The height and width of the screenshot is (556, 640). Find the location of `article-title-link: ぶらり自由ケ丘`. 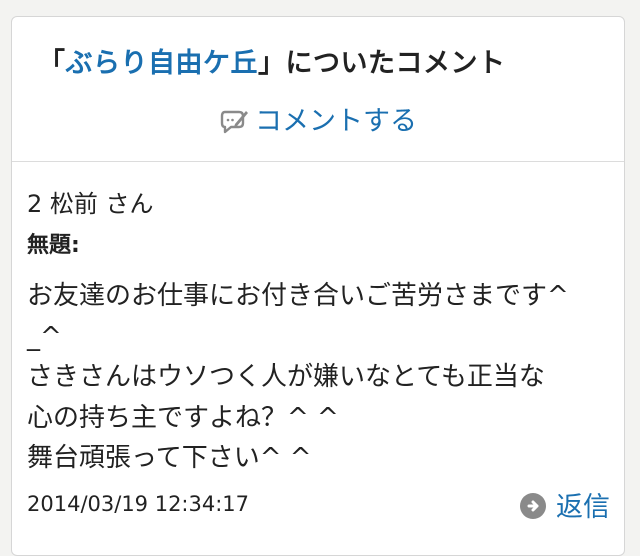

article-title-link: ぶらり自由ケ丘 is located at coordinates (162, 63).